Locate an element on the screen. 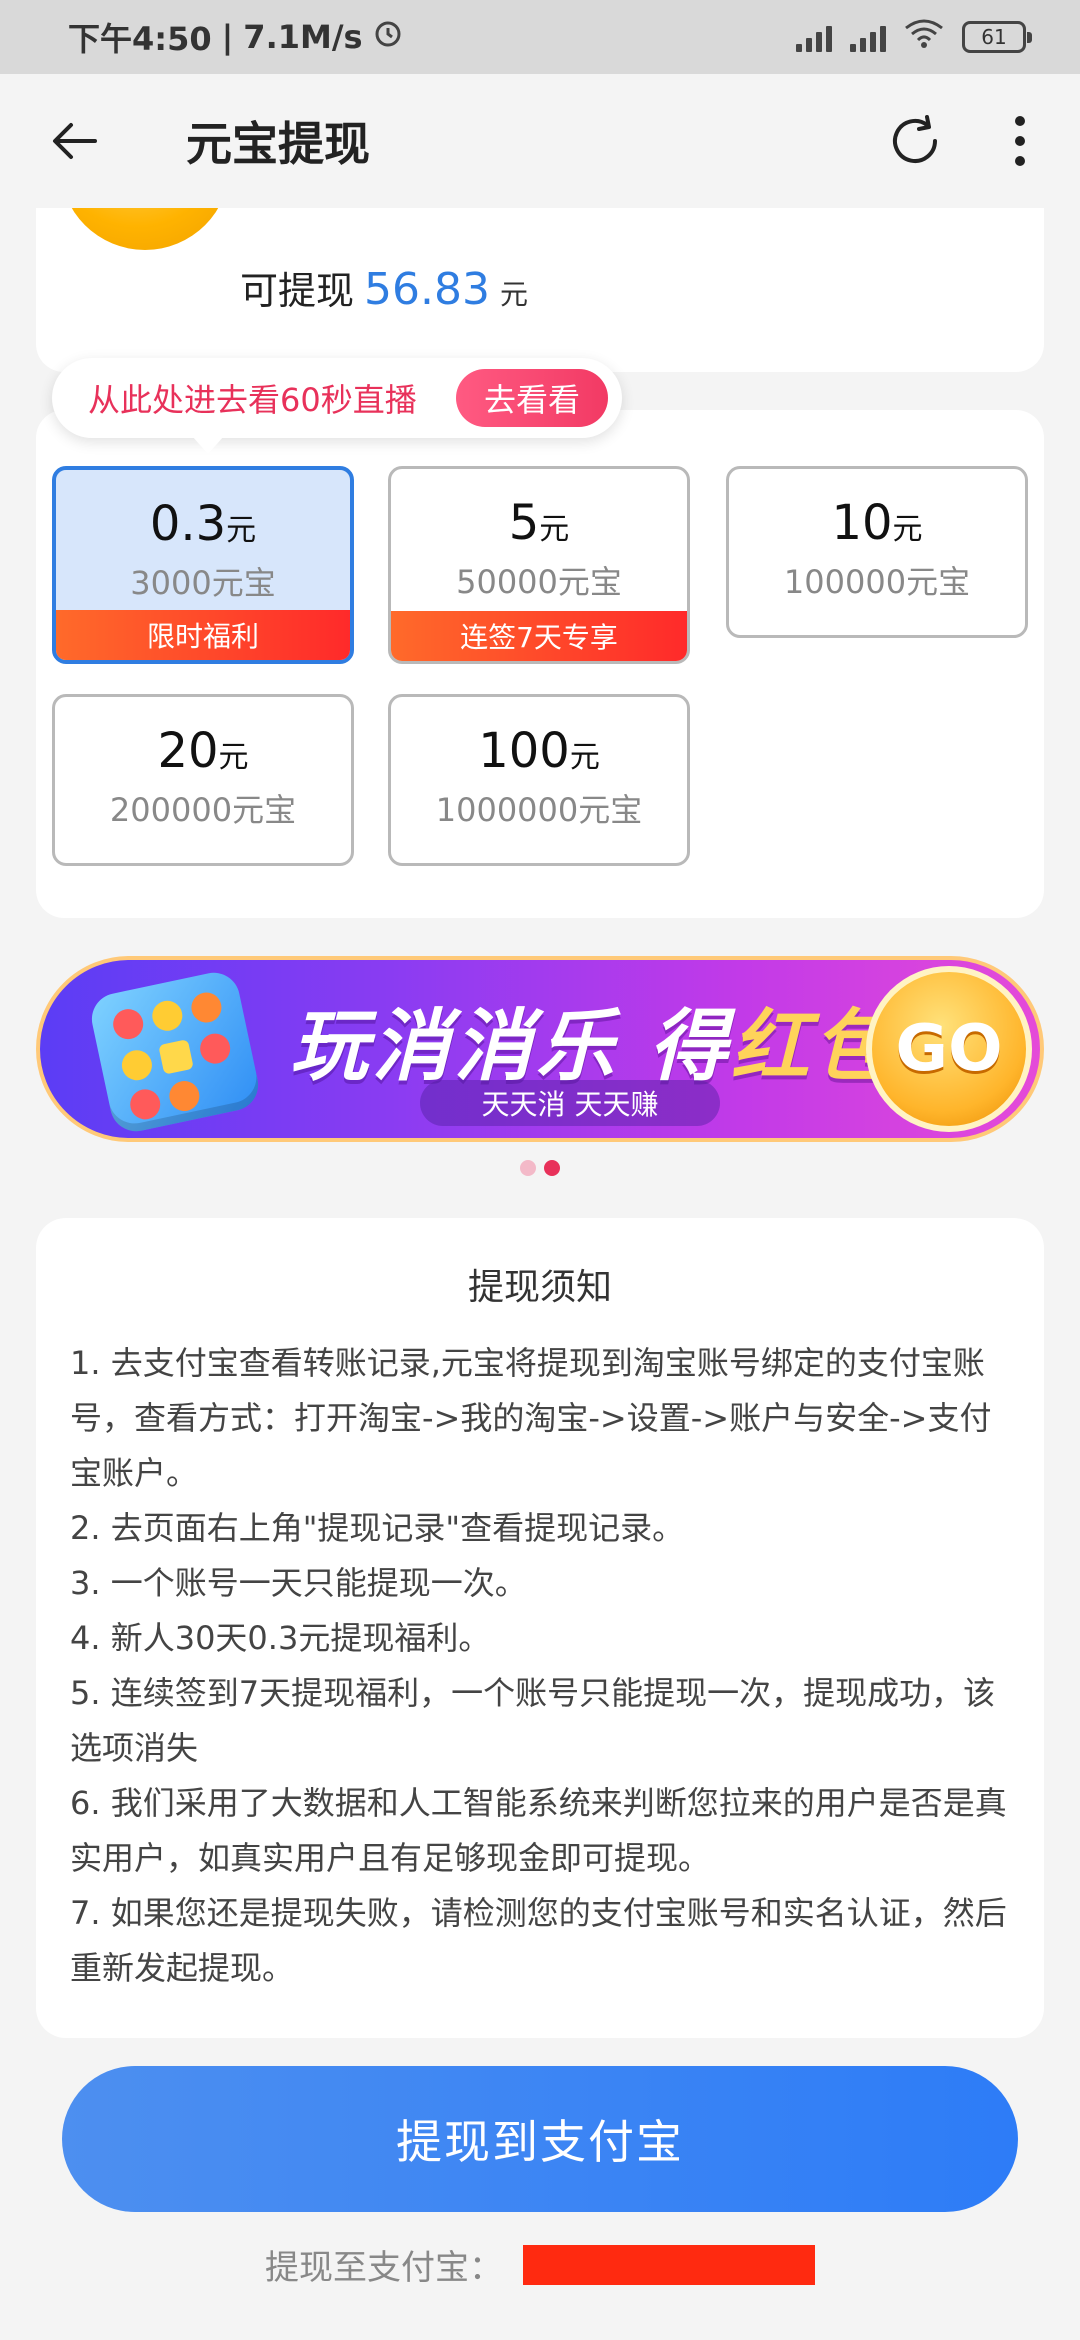 The width and height of the screenshot is (1080, 2340). back-icon is located at coordinates (75, 141).